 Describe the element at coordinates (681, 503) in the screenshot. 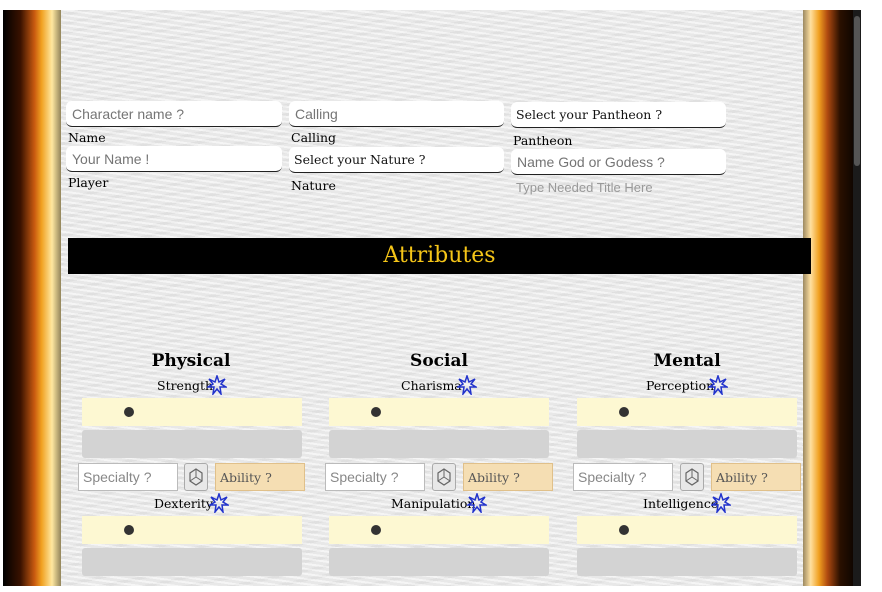

I see `stat-intelligence: Intelligence` at that location.